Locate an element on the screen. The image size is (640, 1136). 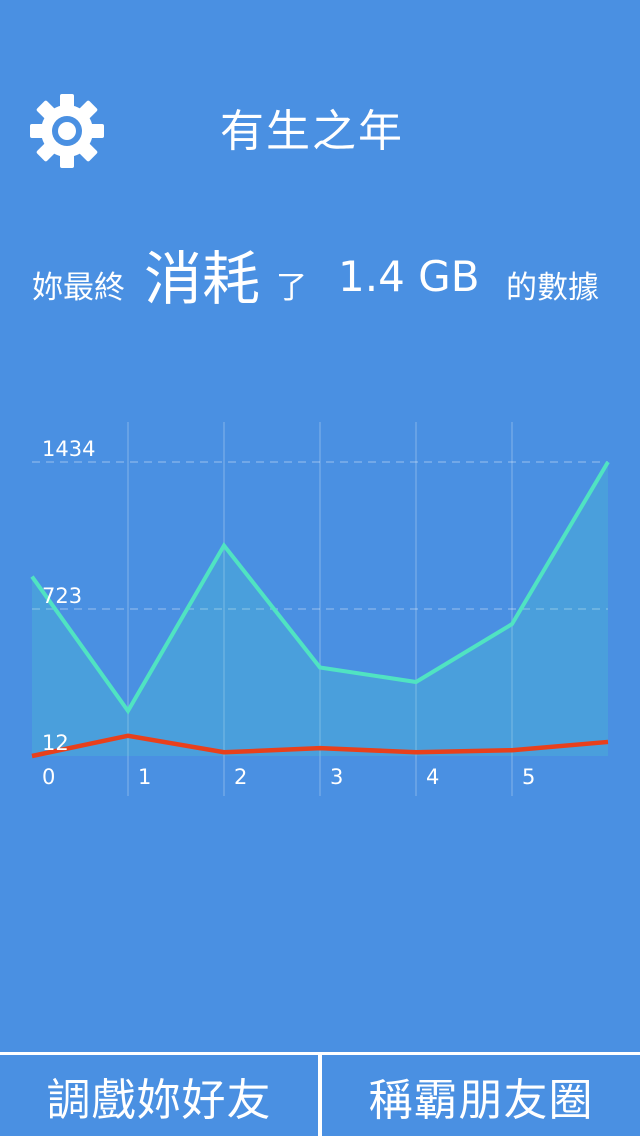
y-tick-label: 723 is located at coordinates (62, 596).